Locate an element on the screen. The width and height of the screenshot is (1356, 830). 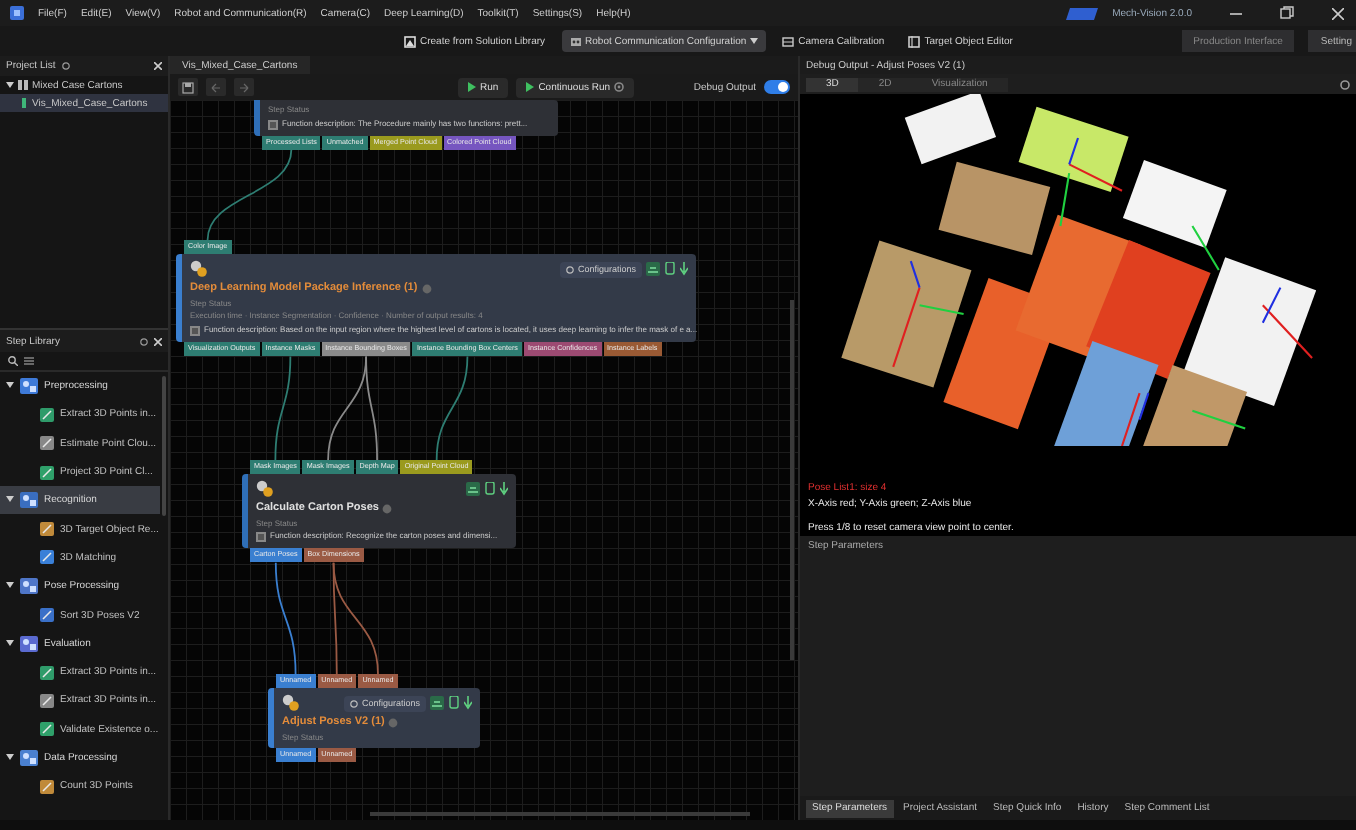
step-node-card is located at coordinates (436, 298).